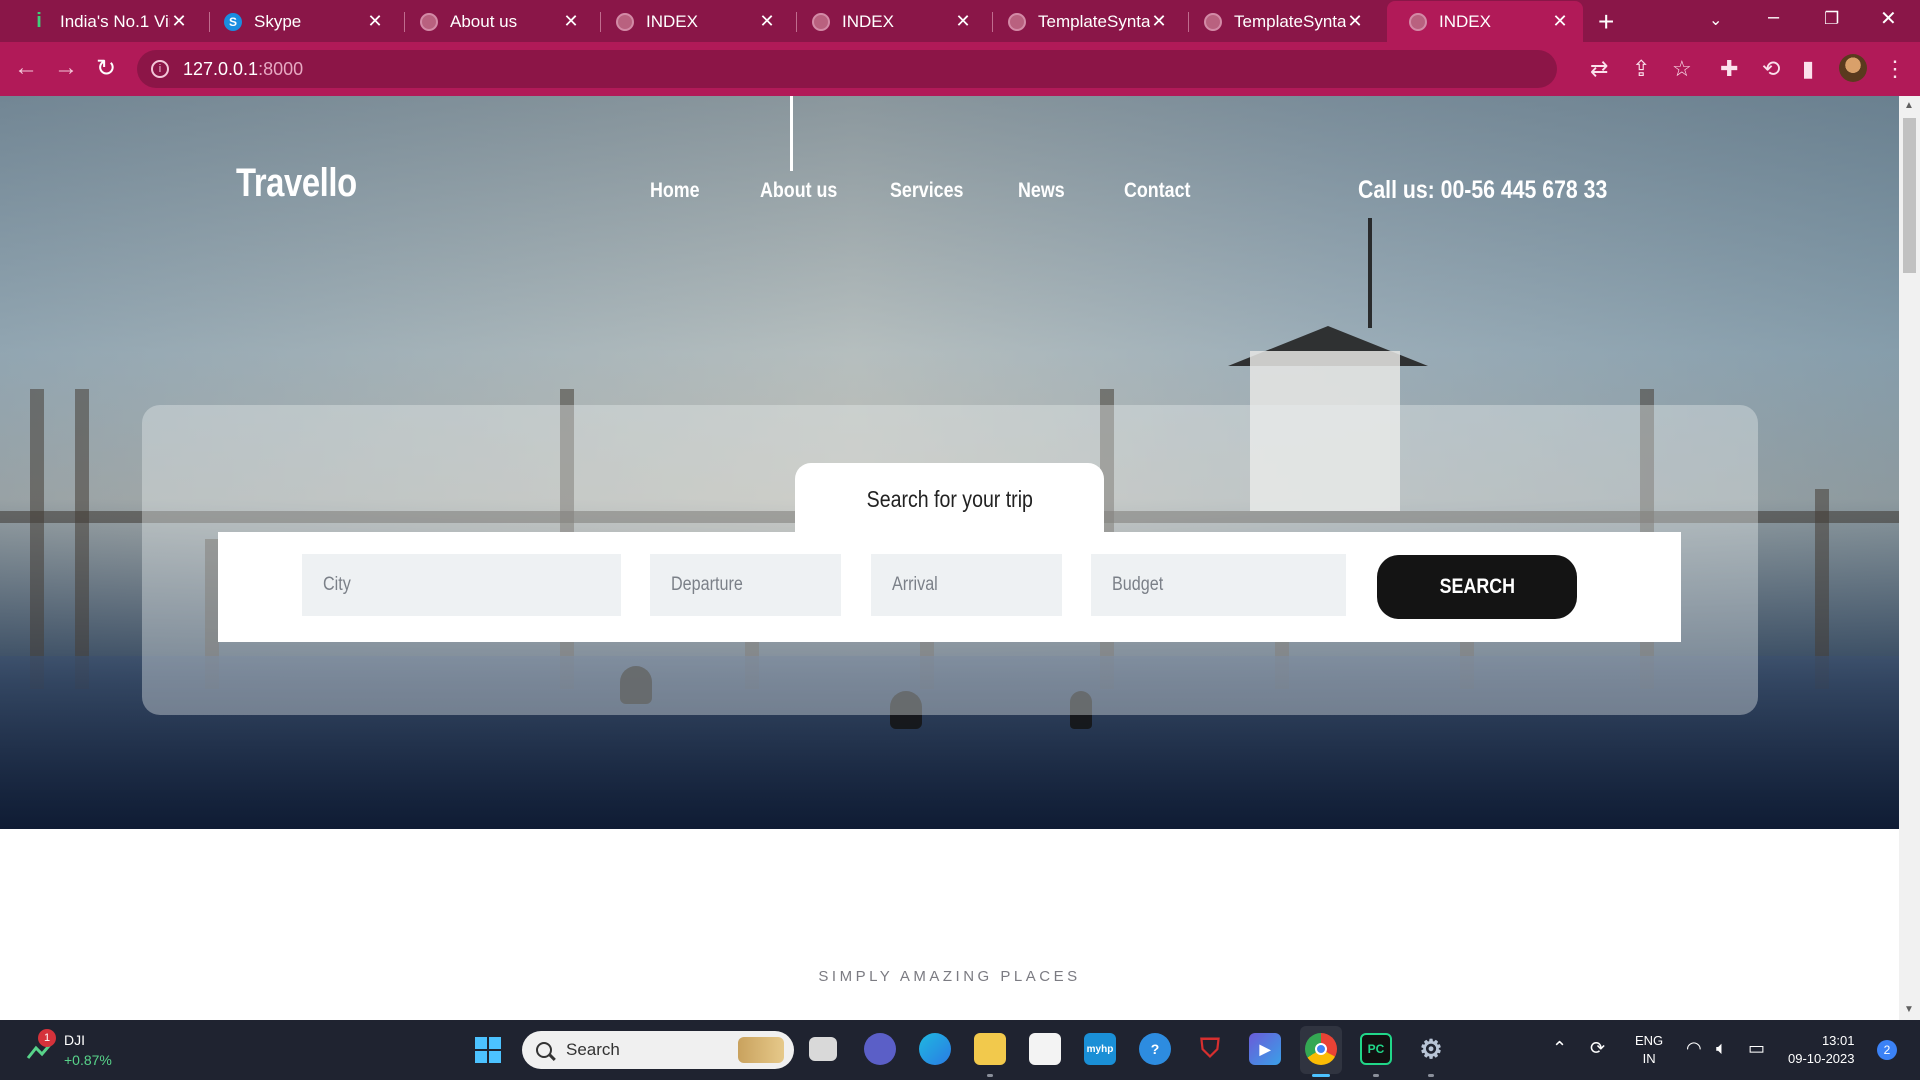 Image resolution: width=1920 pixels, height=1080 pixels. I want to click on active-indicator, so click(1321, 1075).